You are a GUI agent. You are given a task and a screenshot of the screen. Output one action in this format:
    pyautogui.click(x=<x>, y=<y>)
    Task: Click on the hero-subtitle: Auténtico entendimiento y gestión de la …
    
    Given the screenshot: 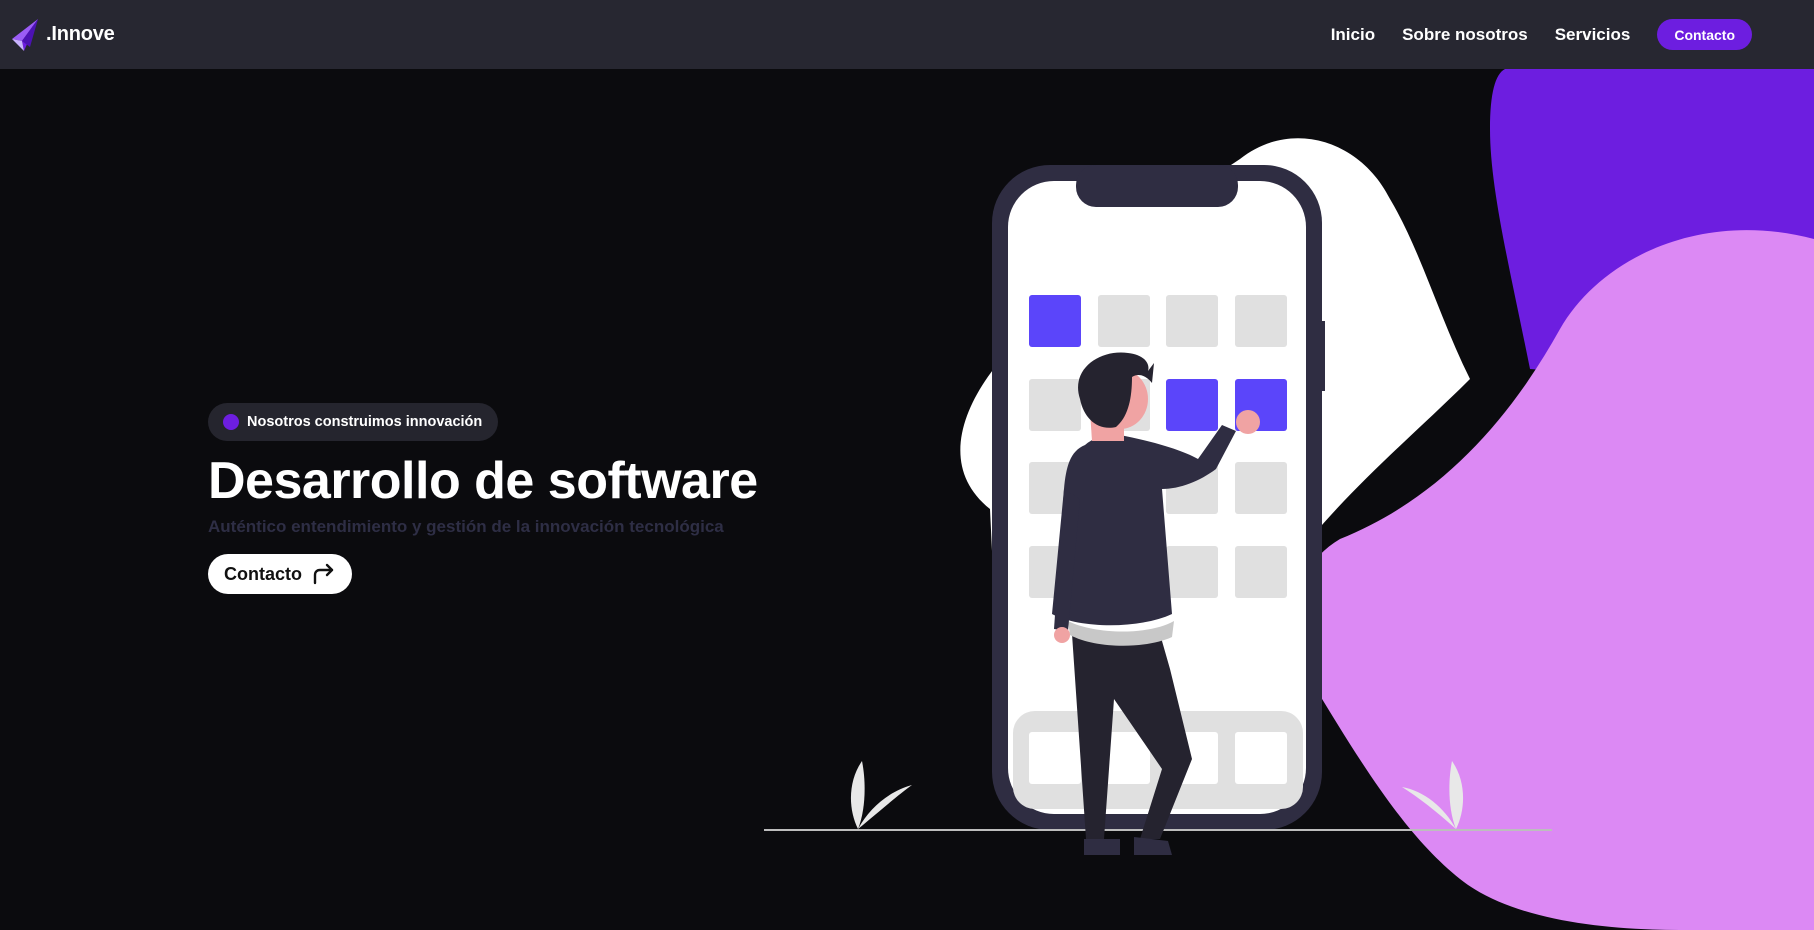 What is the action you would take?
    pyautogui.click(x=466, y=526)
    